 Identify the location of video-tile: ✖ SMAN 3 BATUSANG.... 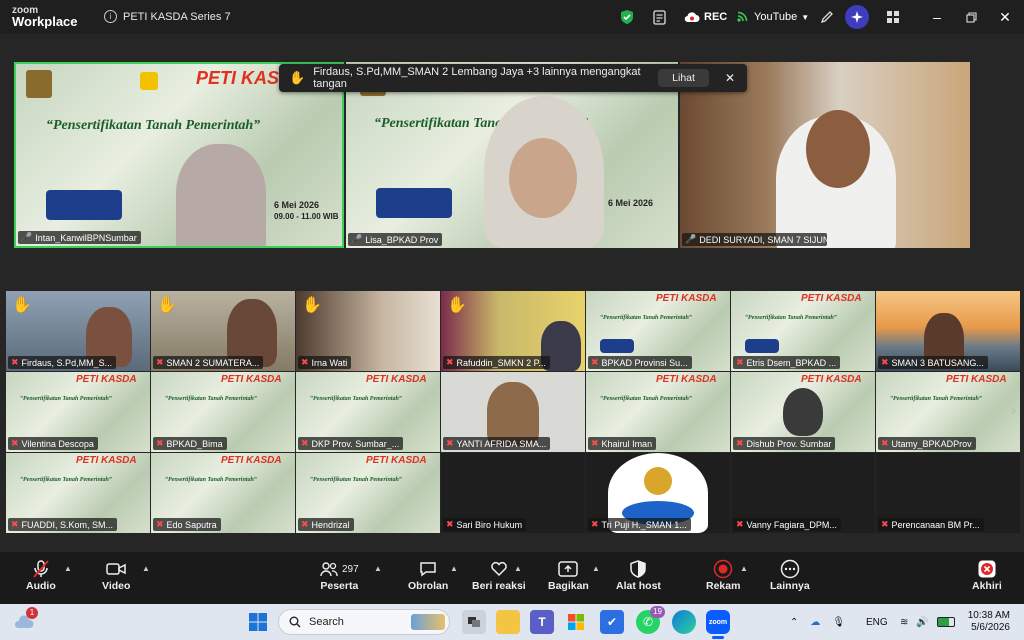
(948, 331).